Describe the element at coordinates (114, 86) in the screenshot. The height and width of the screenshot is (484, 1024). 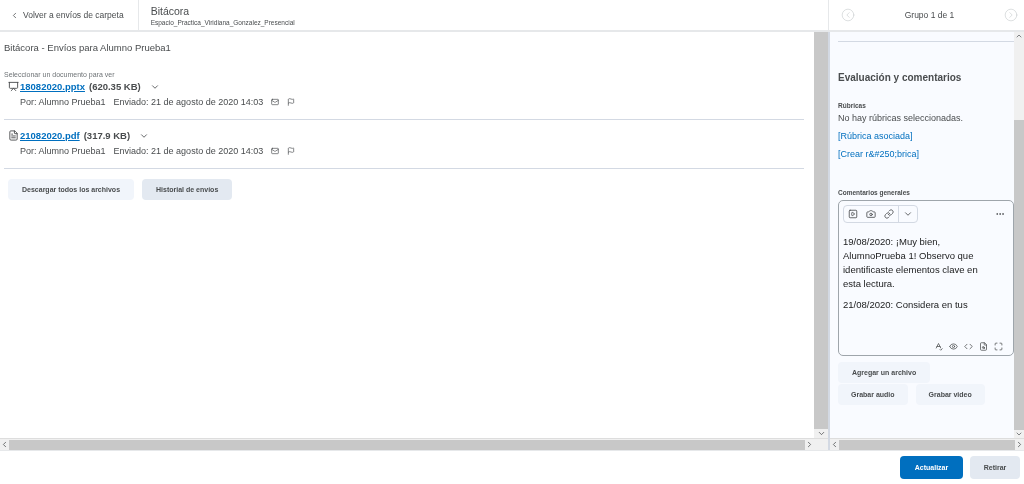
I see `file-size: (620.35 KB)` at that location.